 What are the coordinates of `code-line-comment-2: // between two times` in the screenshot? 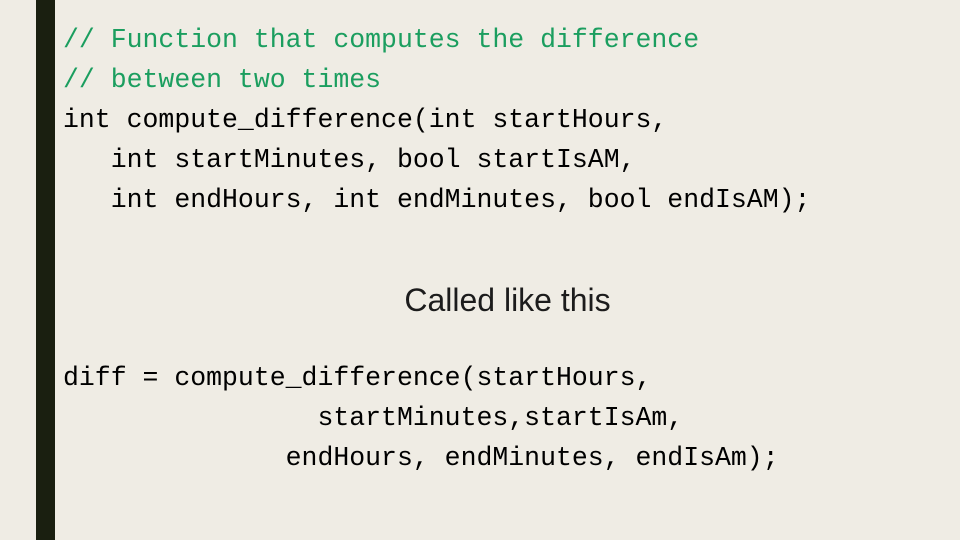 It's located at (222, 80).